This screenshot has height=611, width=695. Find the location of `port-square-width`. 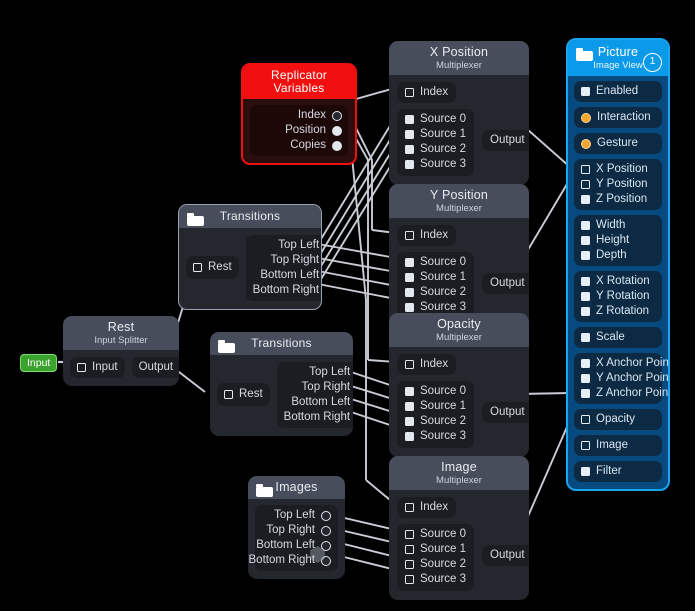

port-square-width is located at coordinates (585, 226).